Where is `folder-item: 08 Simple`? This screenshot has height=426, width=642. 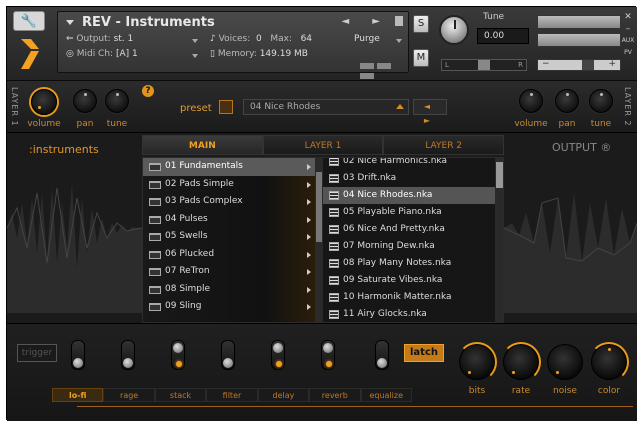 folder-item: 08 Simple is located at coordinates (229, 290).